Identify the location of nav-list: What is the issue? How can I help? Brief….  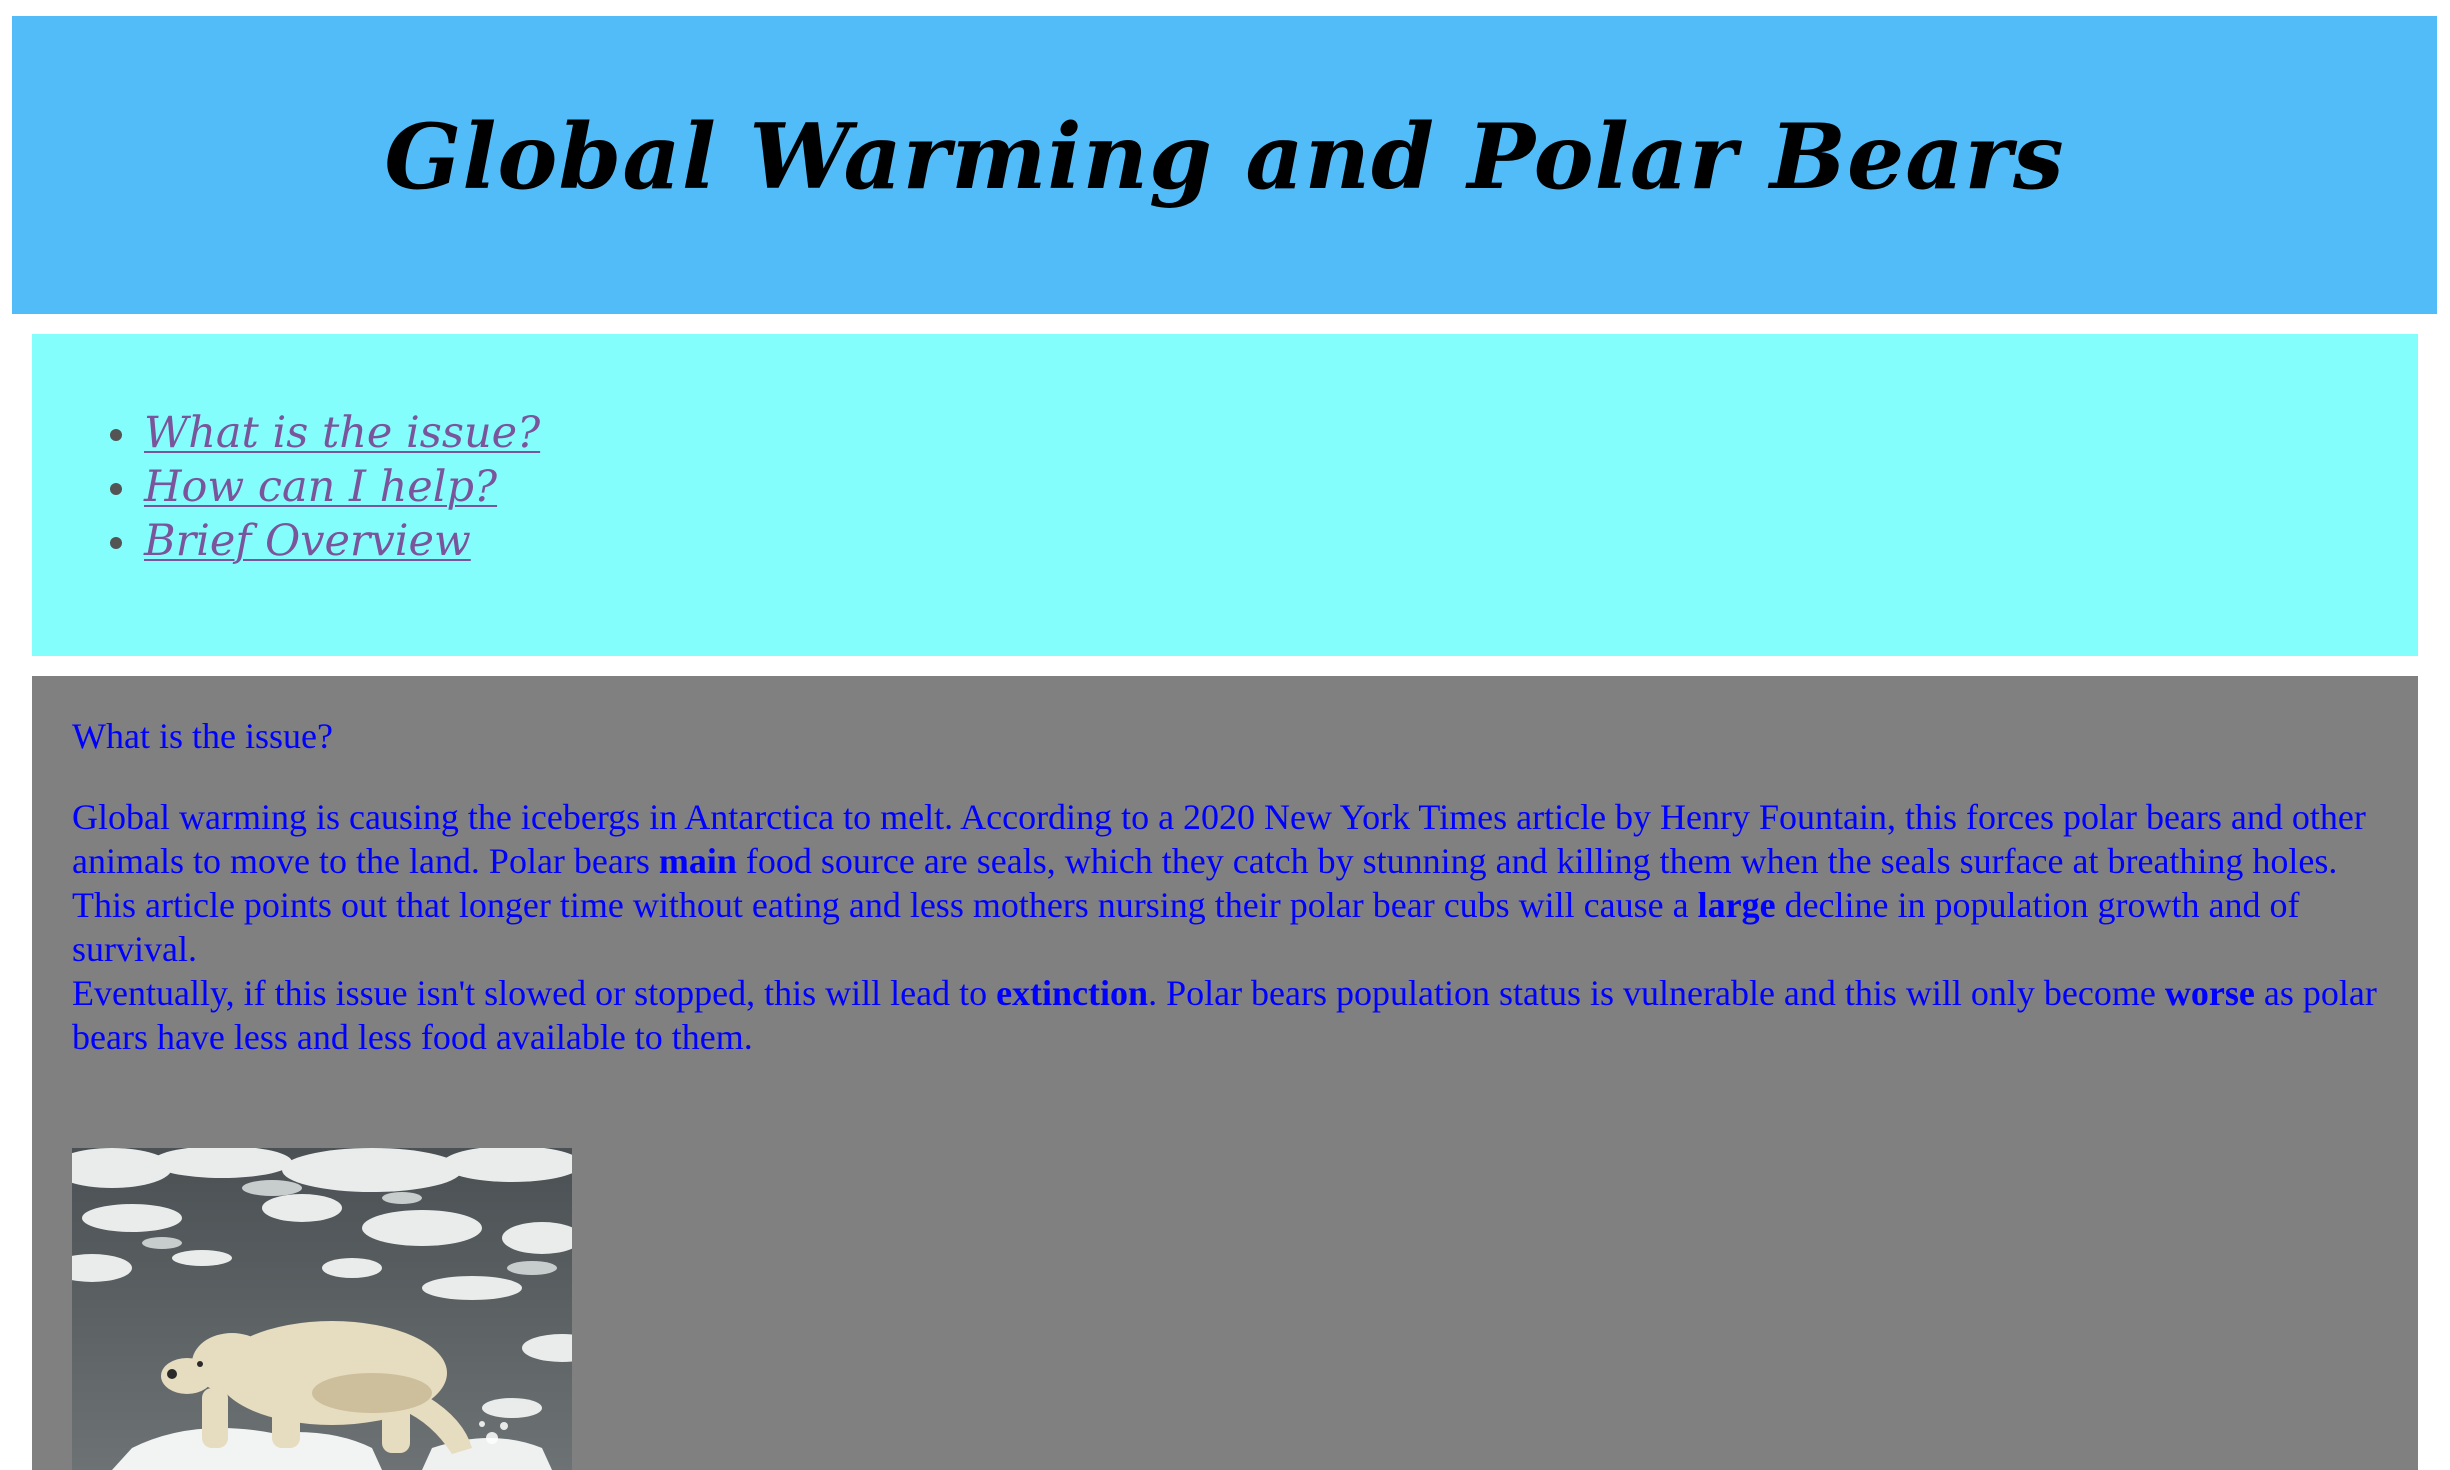
(324, 487).